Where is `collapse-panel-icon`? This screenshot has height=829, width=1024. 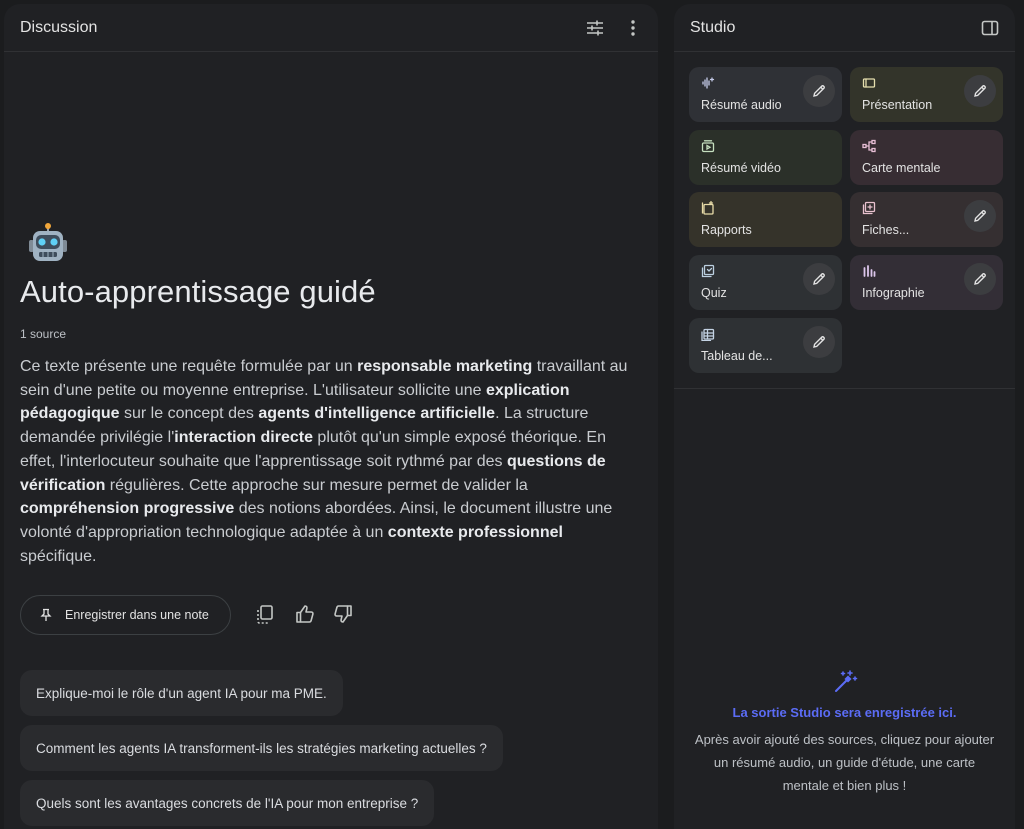 collapse-panel-icon is located at coordinates (990, 28).